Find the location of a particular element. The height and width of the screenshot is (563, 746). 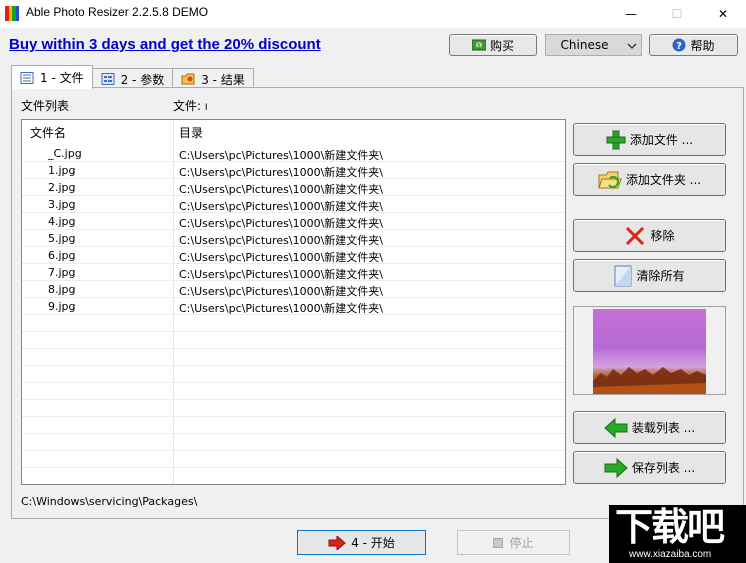

table-row: 9.jpg C:\Users\pc\Pictures\1000\新建文件夹\ is located at coordinates (293, 306).